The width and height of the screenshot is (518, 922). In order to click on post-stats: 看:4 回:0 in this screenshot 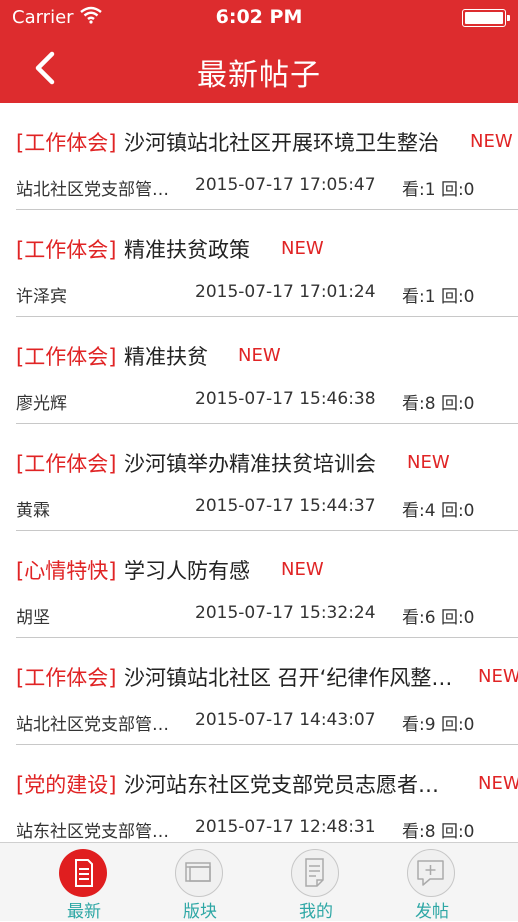, I will do `click(438, 511)`.